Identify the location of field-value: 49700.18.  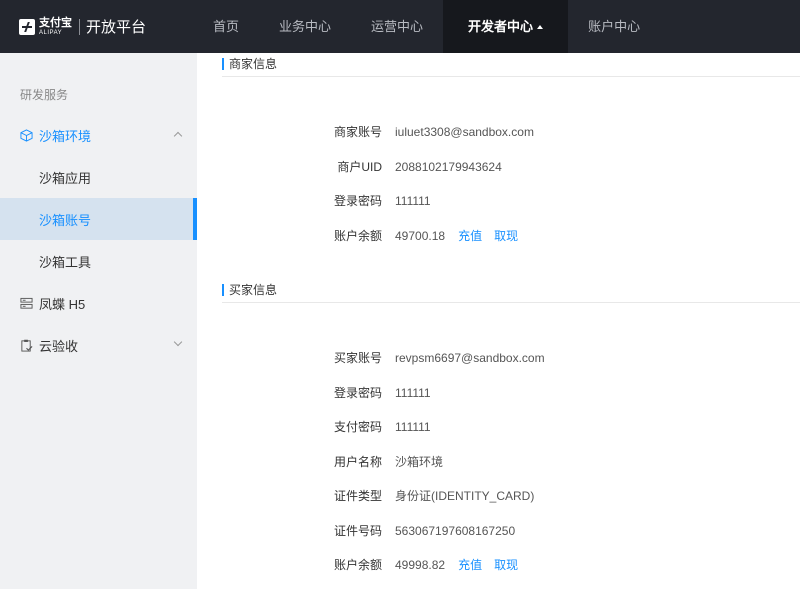
(420, 236).